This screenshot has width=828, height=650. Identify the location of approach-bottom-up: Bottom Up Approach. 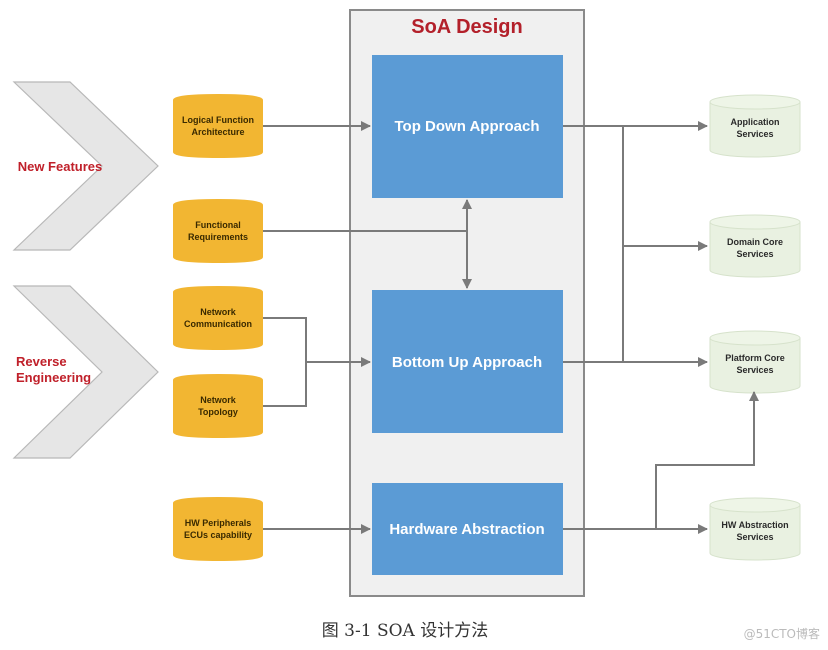
(467, 361).